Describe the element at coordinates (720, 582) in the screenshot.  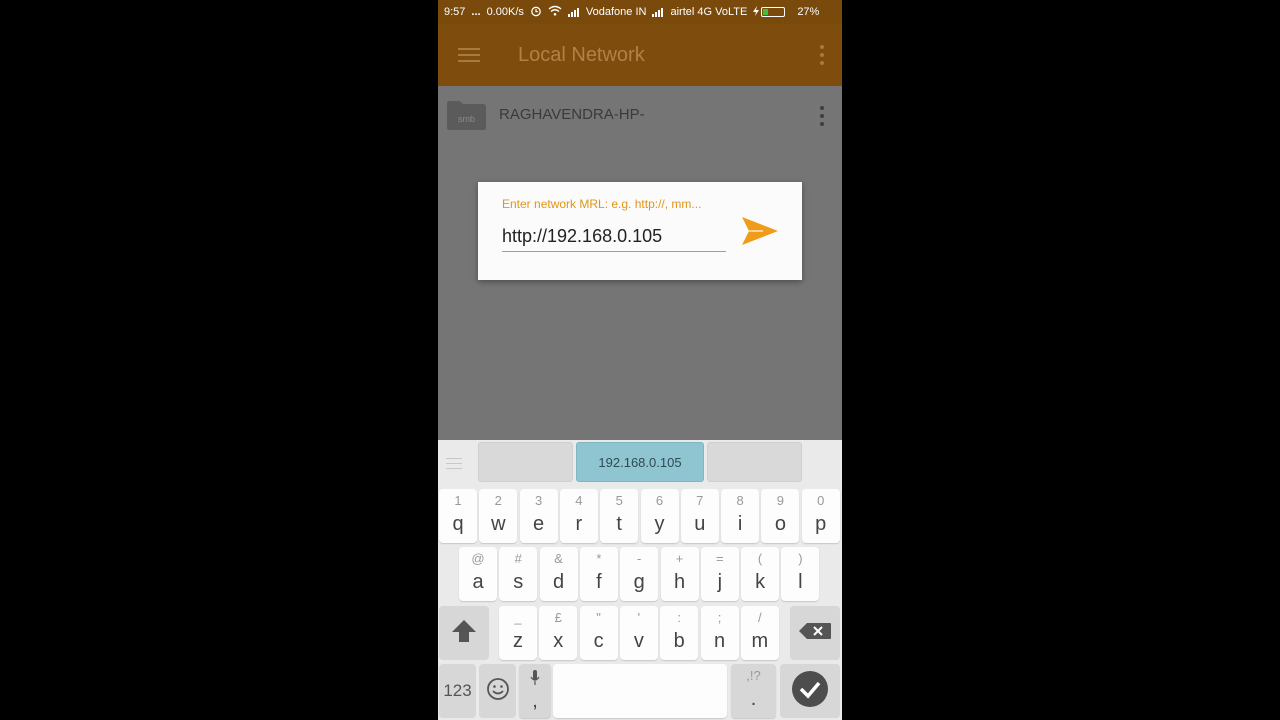
I see `key-label: j` at that location.